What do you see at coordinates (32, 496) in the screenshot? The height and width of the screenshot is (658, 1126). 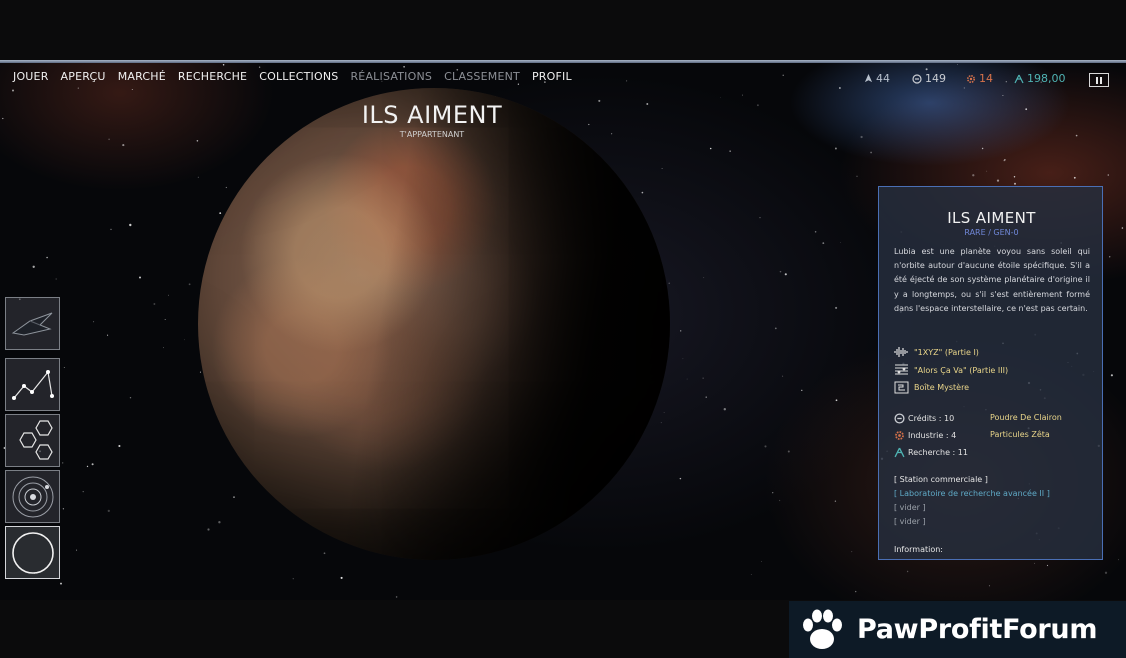 I see `side-tool-solar-system` at bounding box center [32, 496].